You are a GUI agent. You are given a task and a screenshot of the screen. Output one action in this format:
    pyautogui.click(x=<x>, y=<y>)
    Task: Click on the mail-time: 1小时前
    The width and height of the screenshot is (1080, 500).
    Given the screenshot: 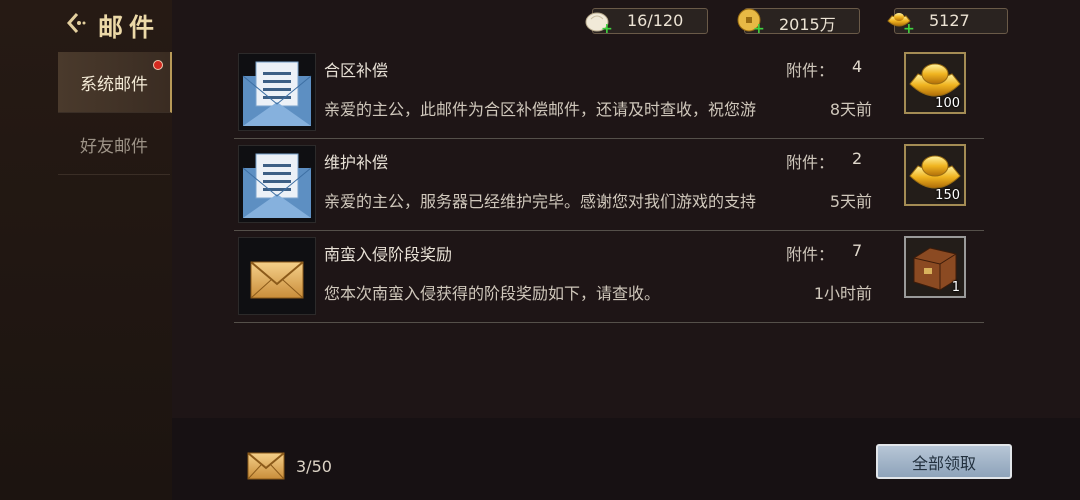 What is the action you would take?
    pyautogui.click(x=842, y=293)
    